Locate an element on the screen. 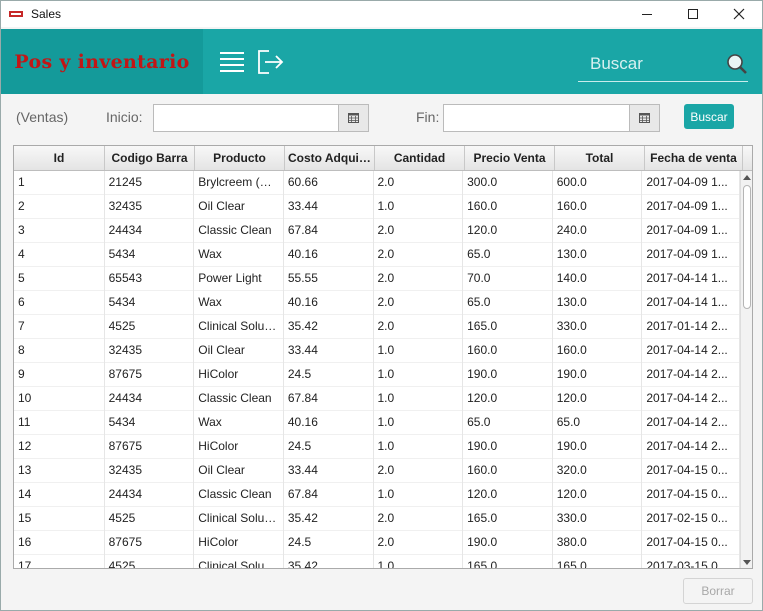  minimize-icon is located at coordinates (647, 14).